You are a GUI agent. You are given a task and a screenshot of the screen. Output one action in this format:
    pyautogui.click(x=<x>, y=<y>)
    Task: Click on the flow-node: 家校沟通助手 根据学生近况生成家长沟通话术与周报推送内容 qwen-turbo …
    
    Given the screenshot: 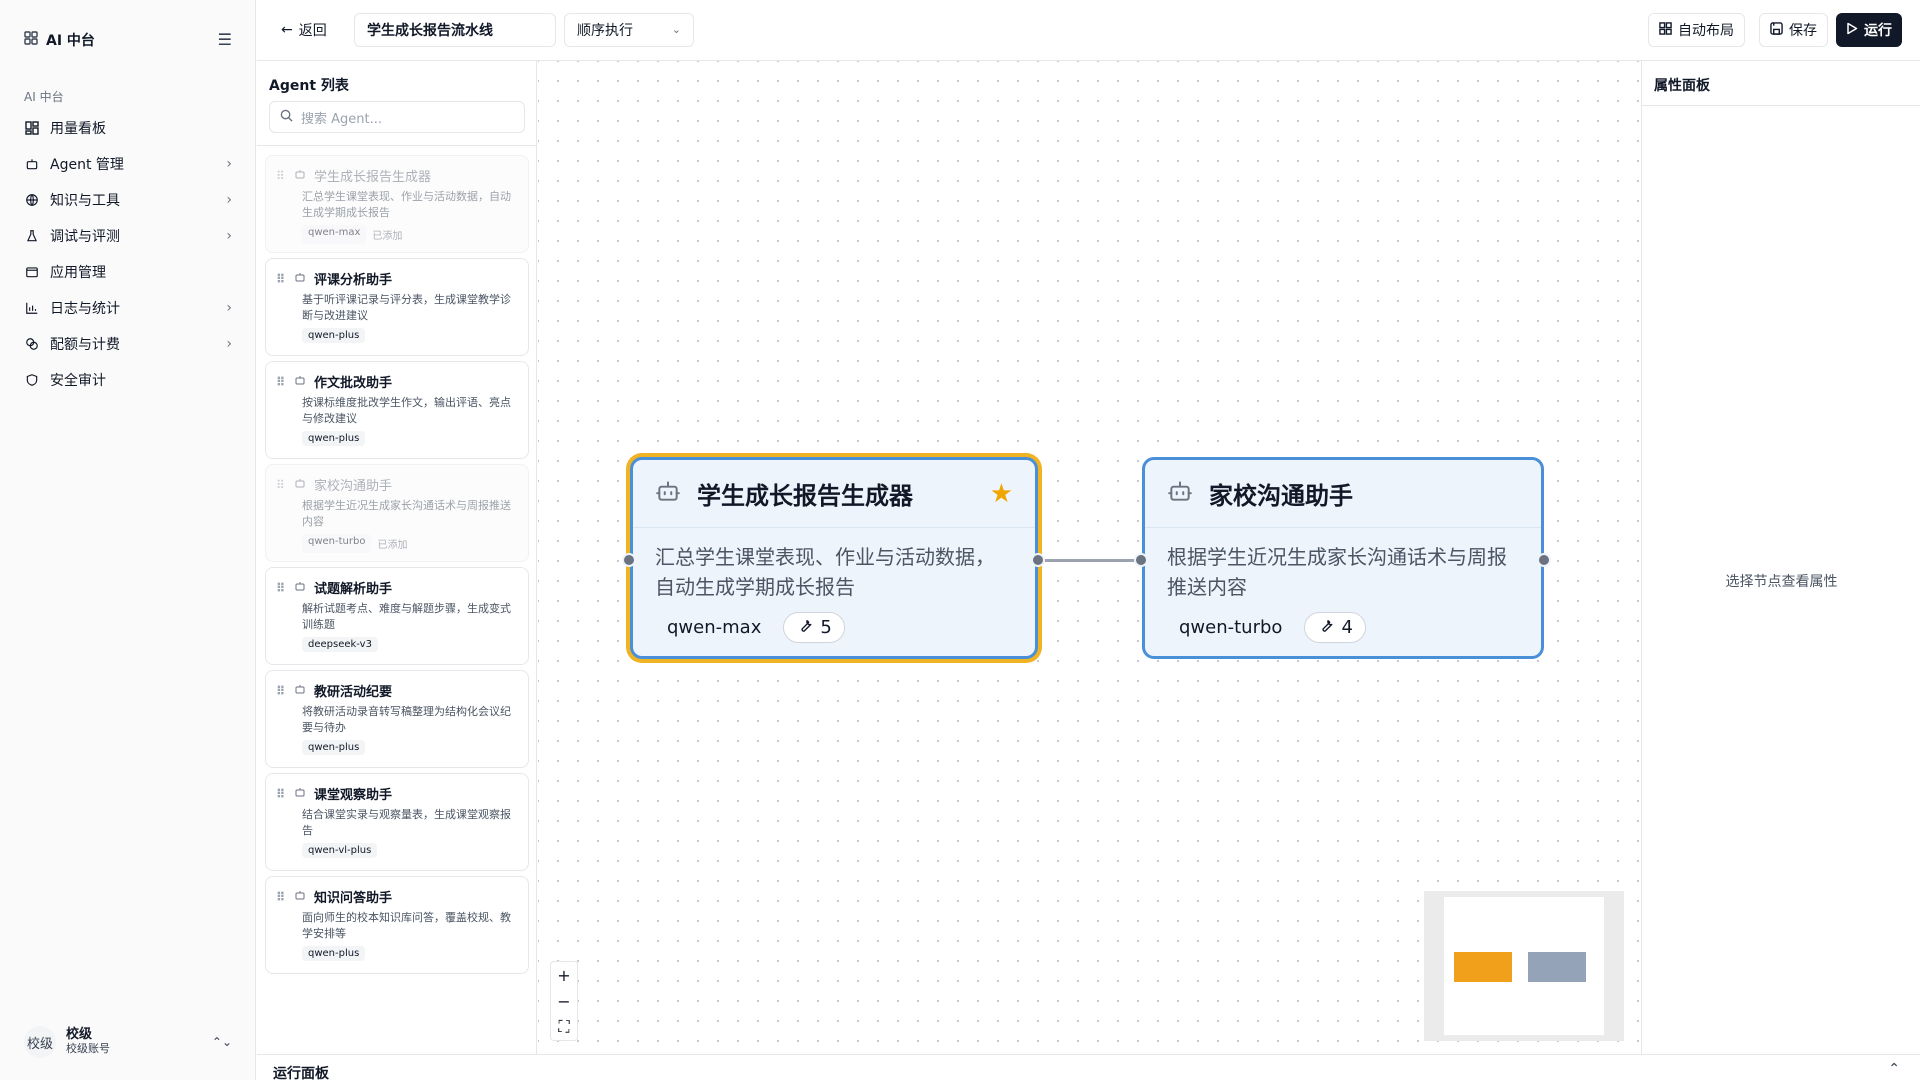 What is the action you would take?
    pyautogui.click(x=1343, y=558)
    